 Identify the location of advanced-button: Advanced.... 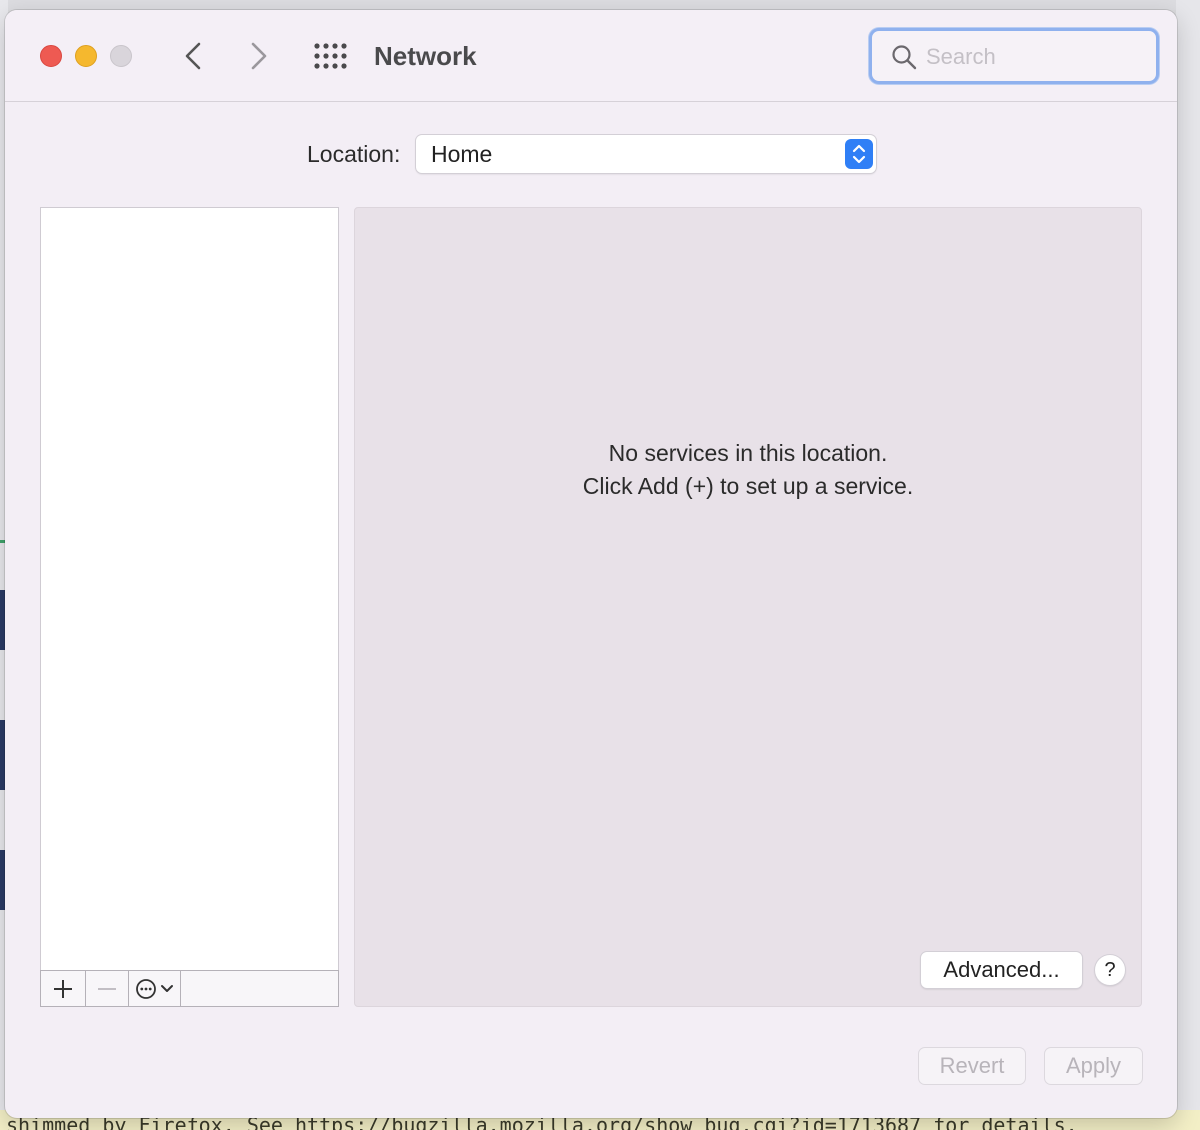
(1001, 970).